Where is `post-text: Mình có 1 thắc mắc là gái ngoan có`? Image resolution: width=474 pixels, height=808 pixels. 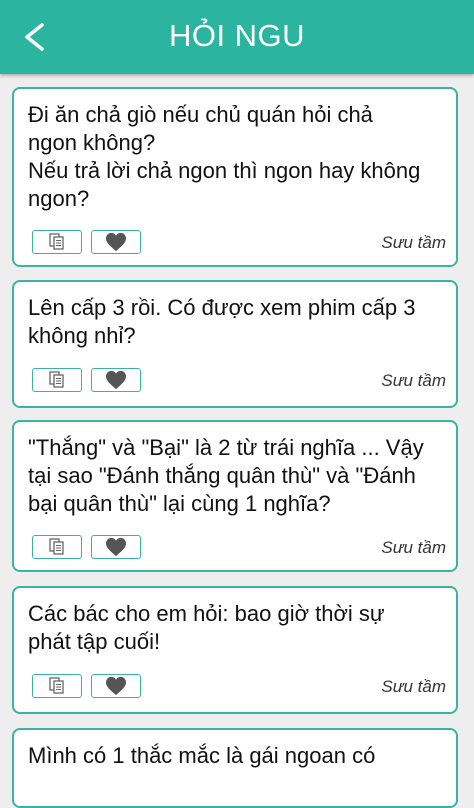
post-text: Mình có 1 thắc mắc là gái ngoan có is located at coordinates (202, 755).